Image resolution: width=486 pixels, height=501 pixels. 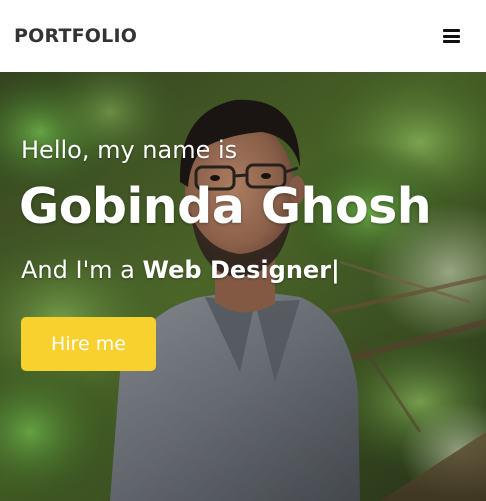 I want to click on hero-role-line: And I'm a Web Designer|, so click(x=180, y=270).